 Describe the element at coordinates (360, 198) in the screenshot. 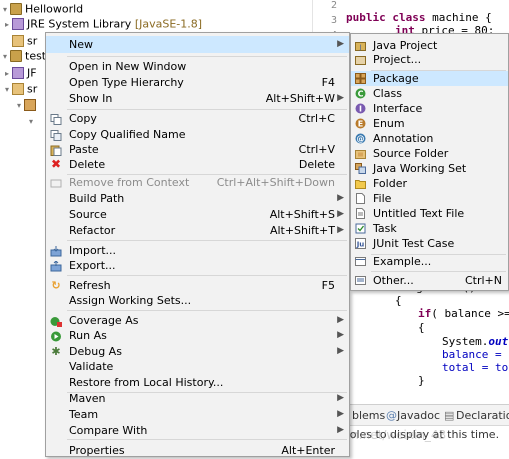

I see `file-icon` at that location.